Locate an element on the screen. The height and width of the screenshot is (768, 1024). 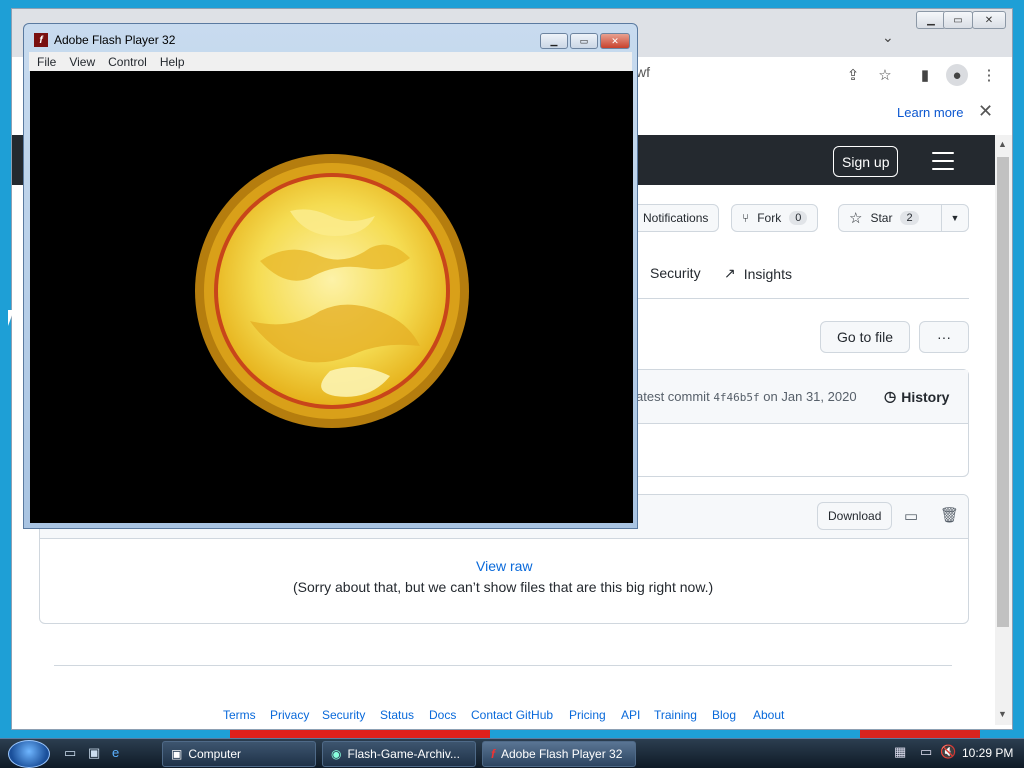
latest-commit-label: atest commit is located at coordinates (673, 396).